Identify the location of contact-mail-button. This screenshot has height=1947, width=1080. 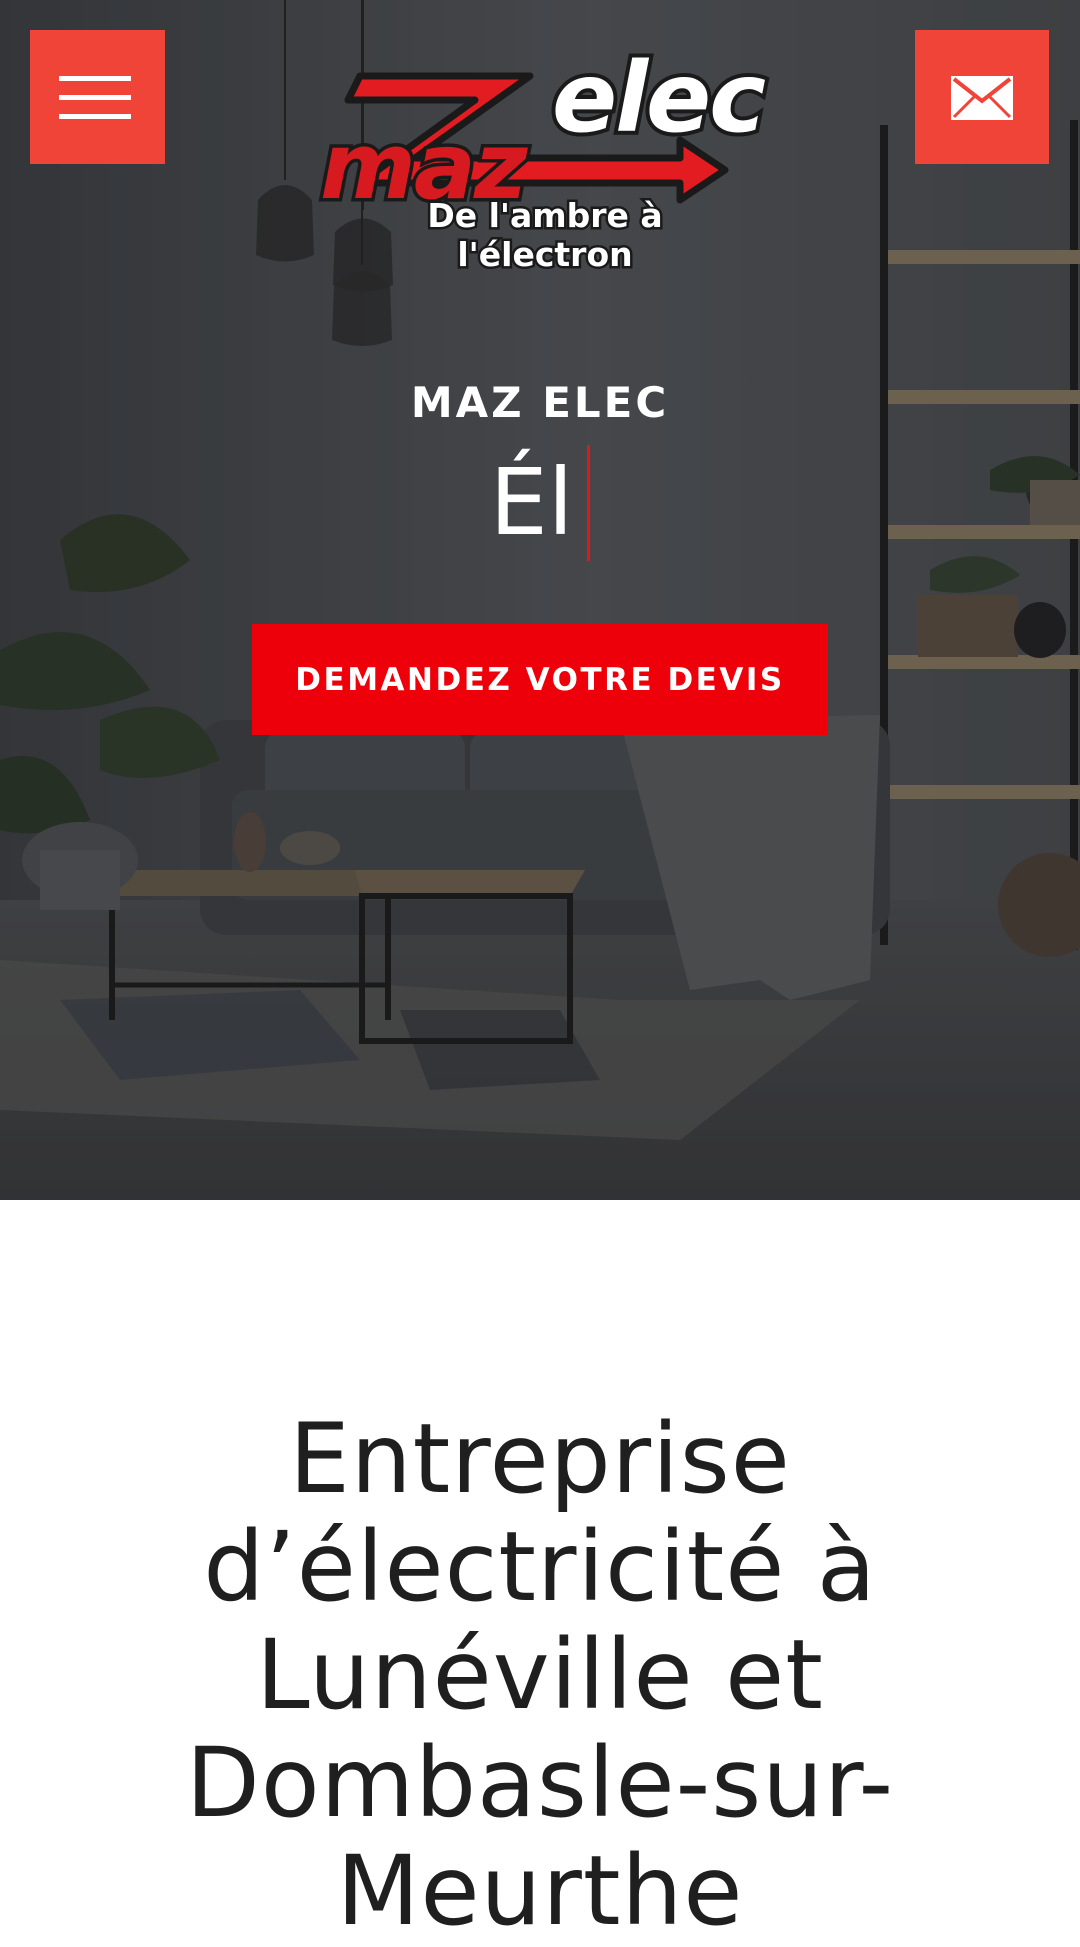
(982, 97).